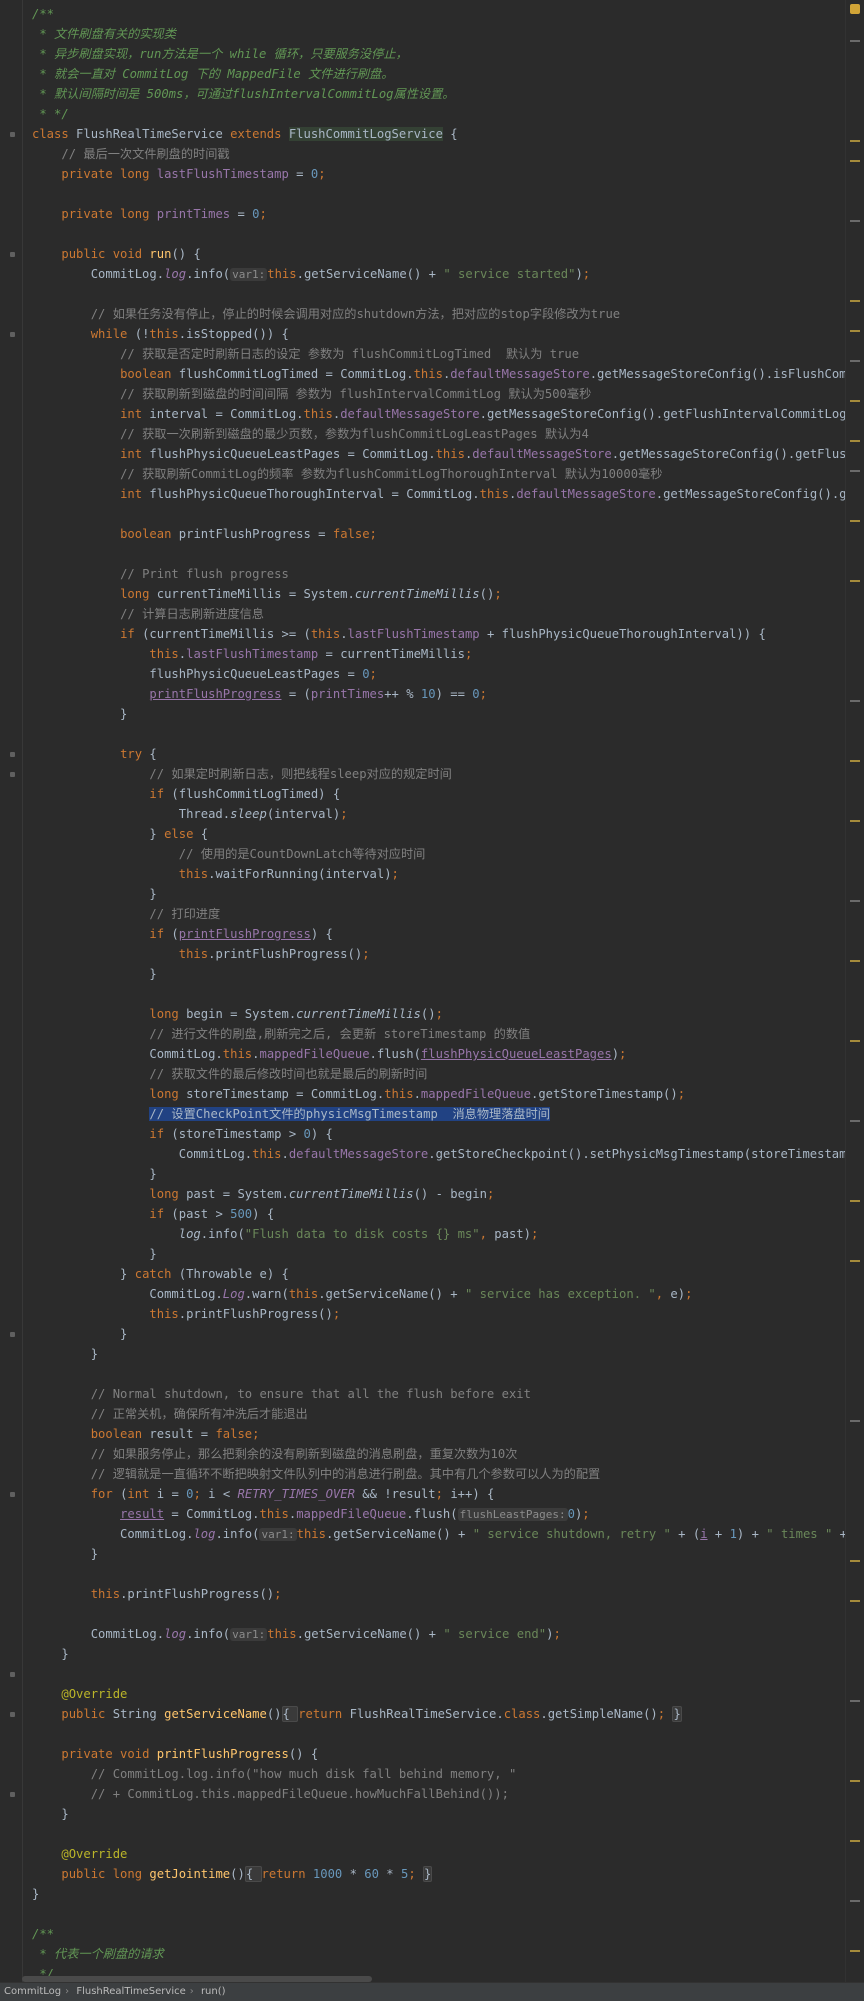  Describe the element at coordinates (160, 1274) in the screenshot. I see `code-line: } catch (Throwable e) {` at that location.